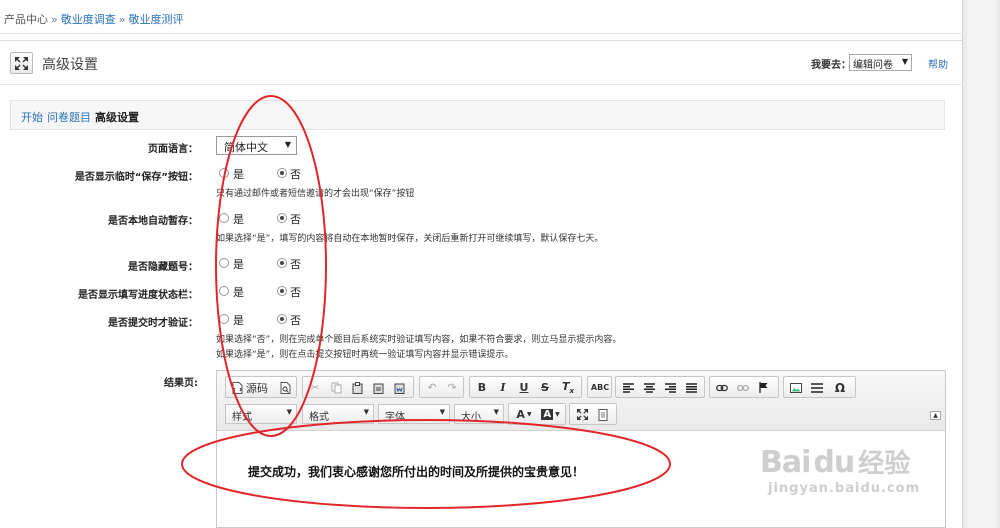 The height and width of the screenshot is (528, 1000). I want to click on link-button, so click(722, 387).